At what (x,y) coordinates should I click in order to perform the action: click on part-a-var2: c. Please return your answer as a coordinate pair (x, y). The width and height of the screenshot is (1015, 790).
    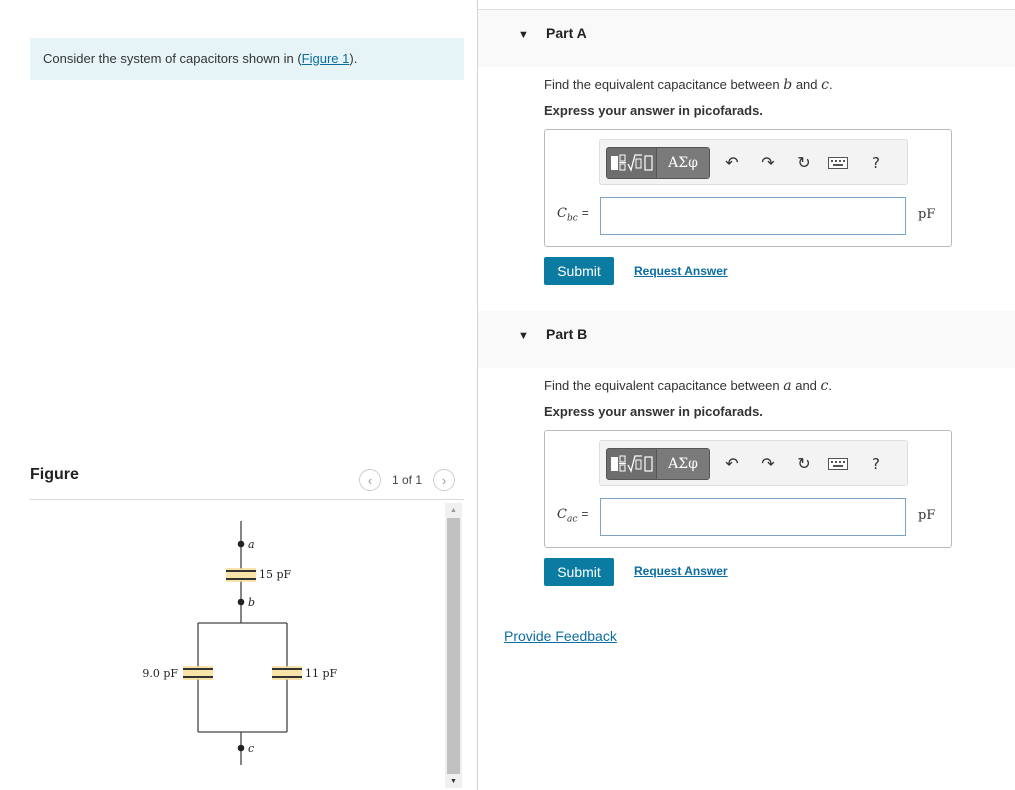
    Looking at the image, I should click on (825, 85).